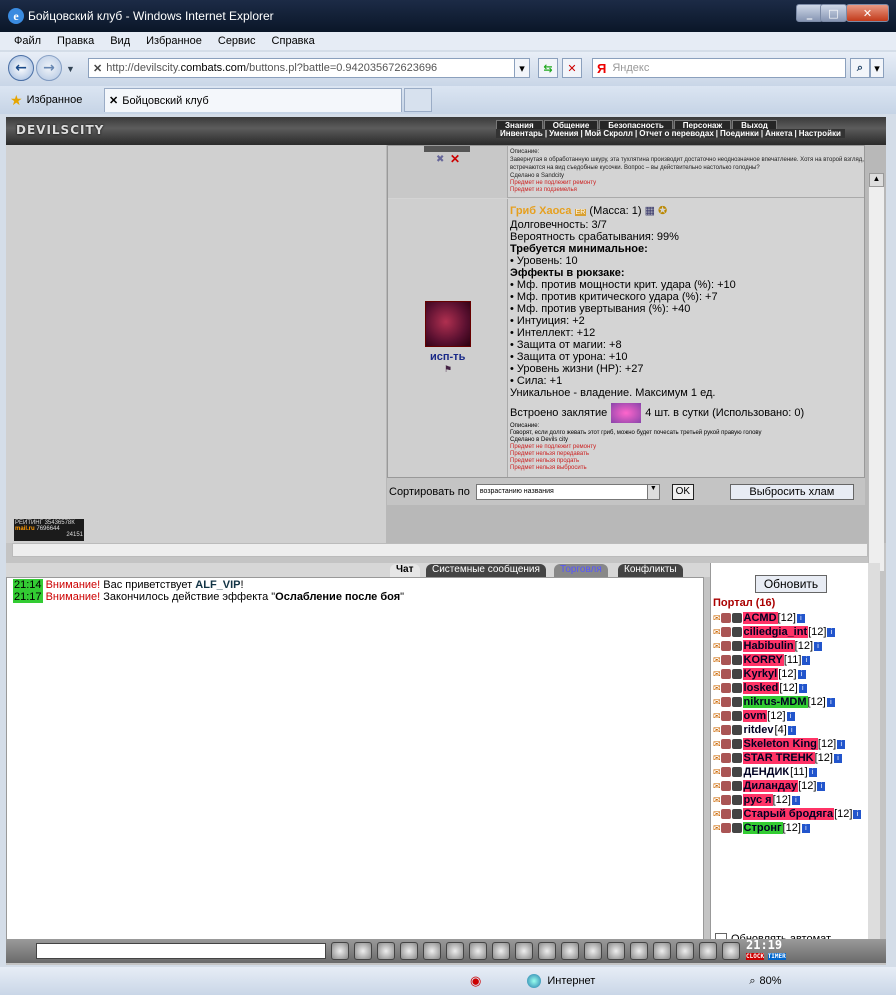 This screenshot has height=995, width=896. I want to click on tab-chat: Чат, so click(405, 570).